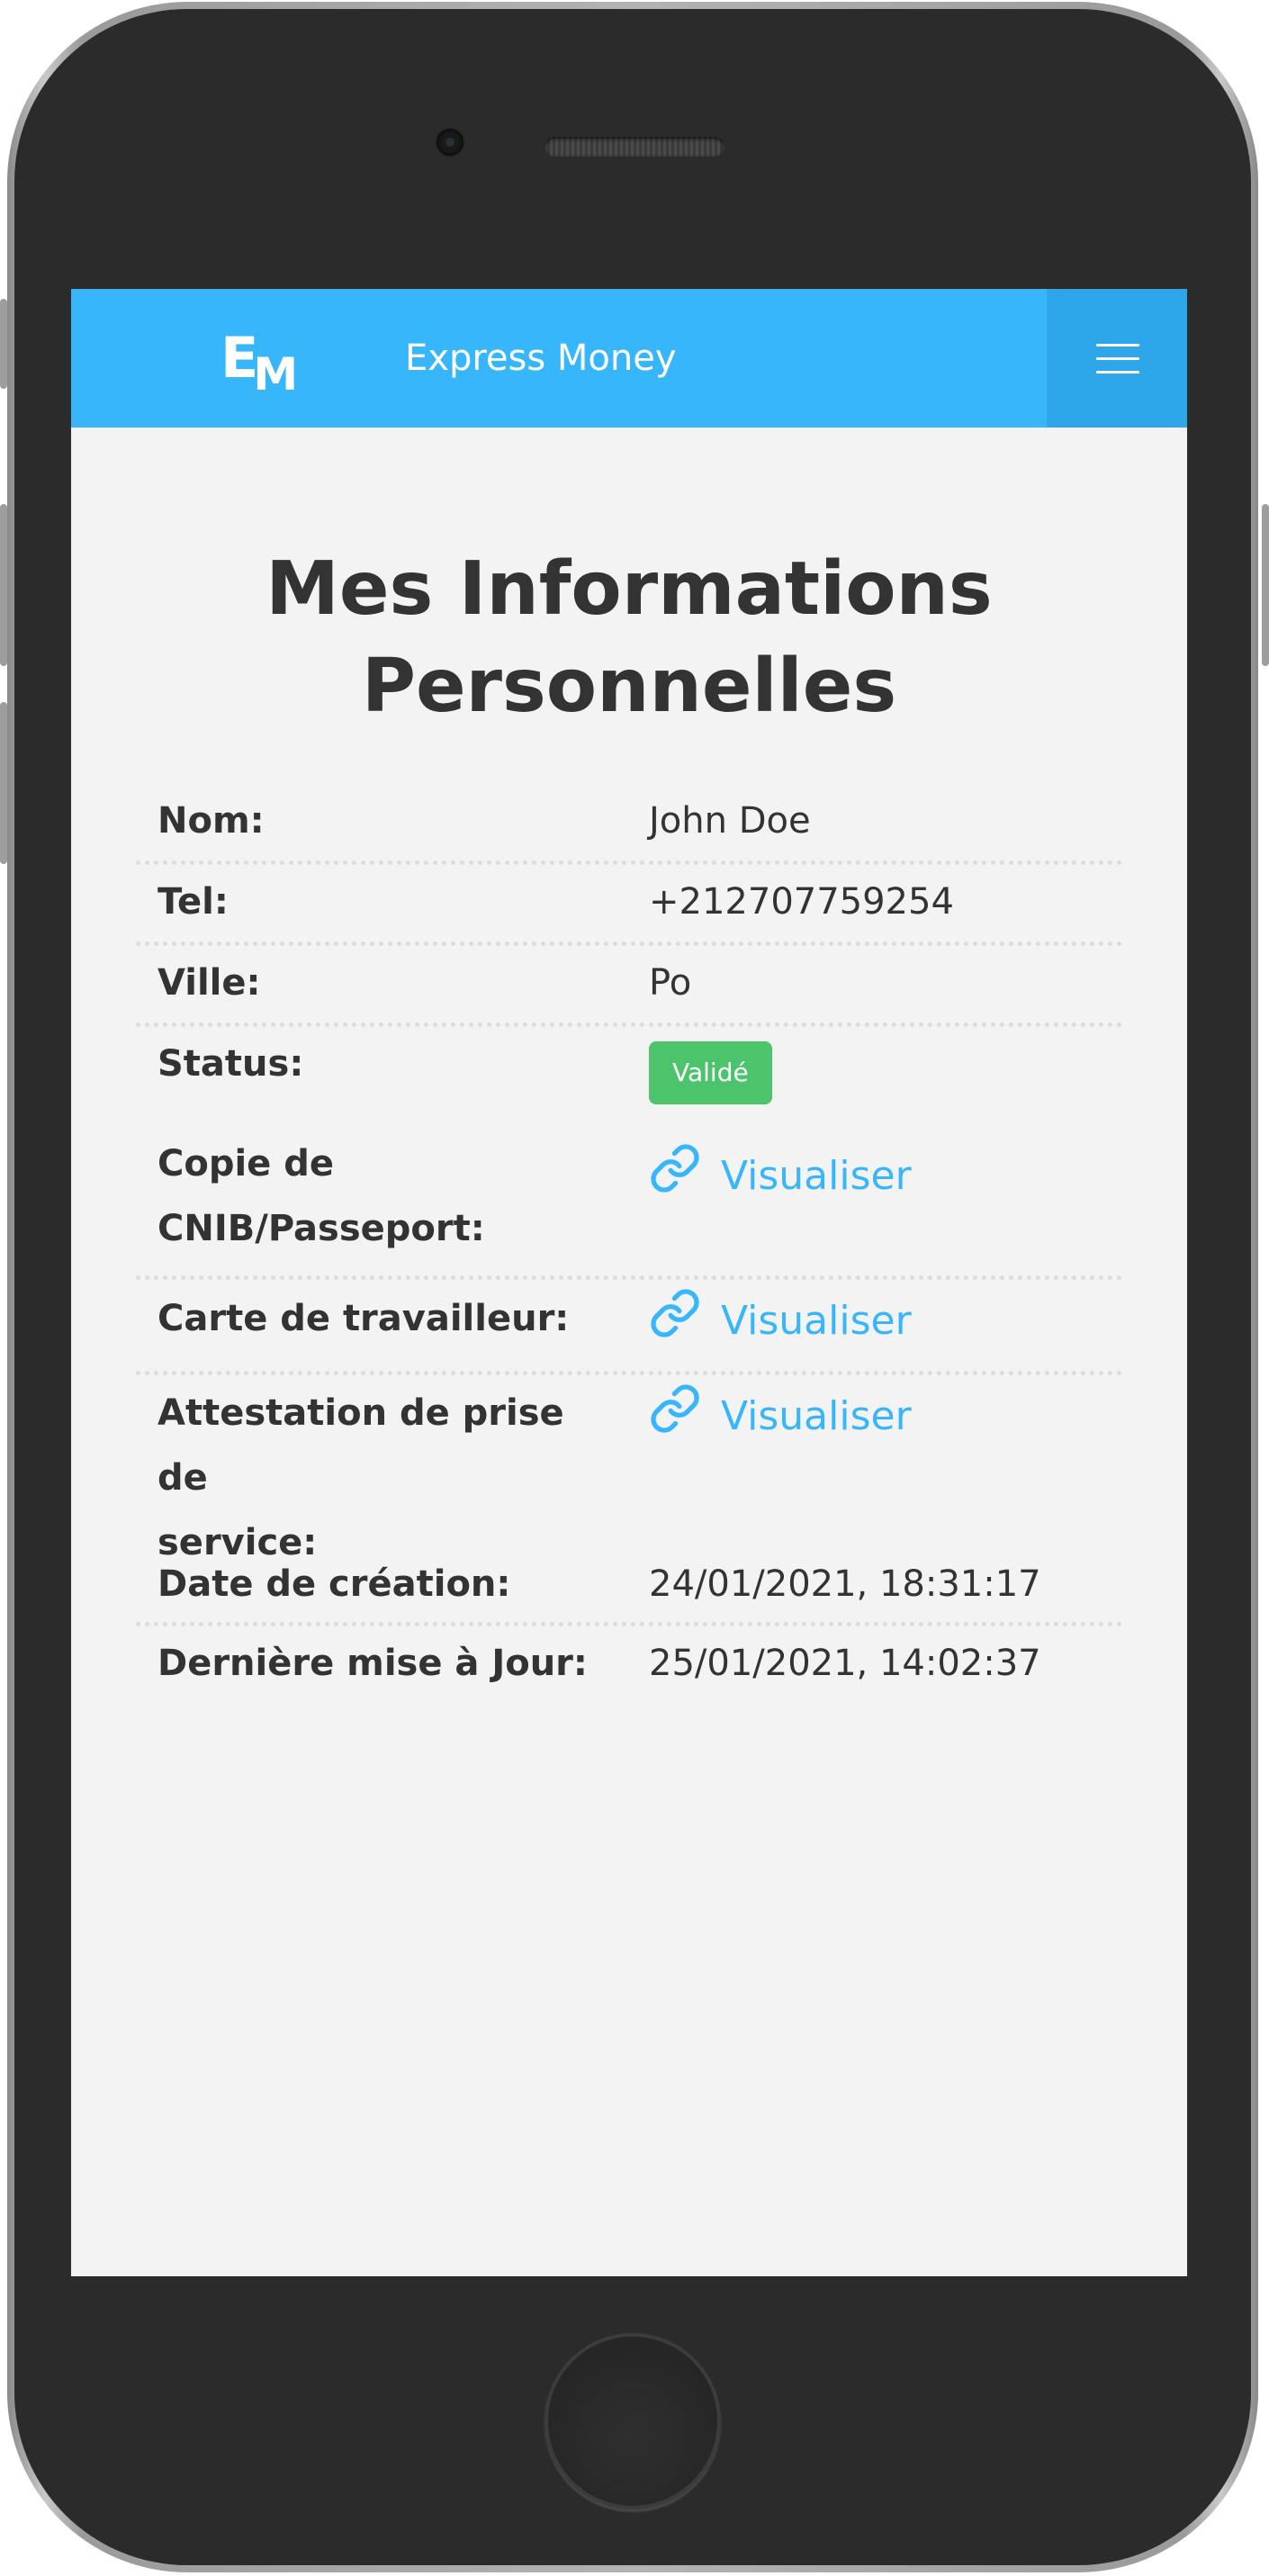  What do you see at coordinates (210, 983) in the screenshot?
I see `ville-label: Ville:` at bounding box center [210, 983].